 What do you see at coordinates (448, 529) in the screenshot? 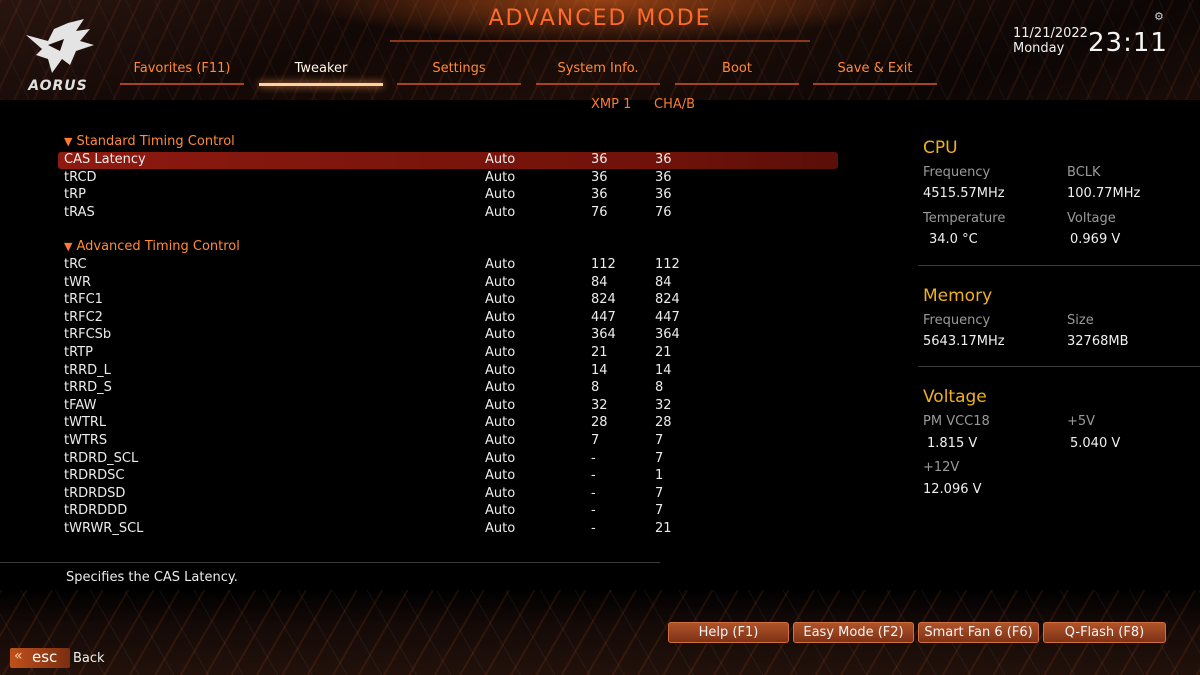
I see `timing-row: tWRWR_SCL Auto - 21` at bounding box center [448, 529].